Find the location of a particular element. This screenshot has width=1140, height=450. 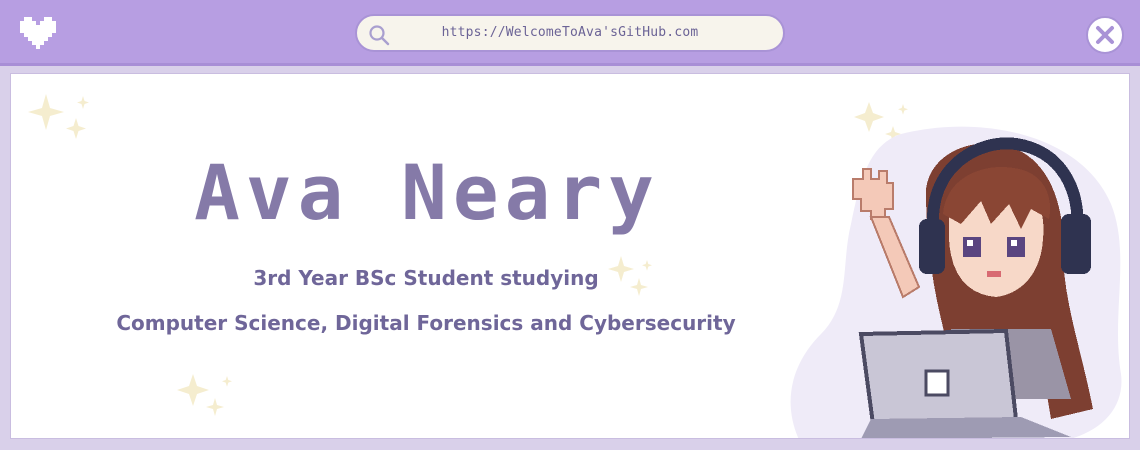

subtitle-year: 3rd Year BSc Student studying is located at coordinates (426, 278).